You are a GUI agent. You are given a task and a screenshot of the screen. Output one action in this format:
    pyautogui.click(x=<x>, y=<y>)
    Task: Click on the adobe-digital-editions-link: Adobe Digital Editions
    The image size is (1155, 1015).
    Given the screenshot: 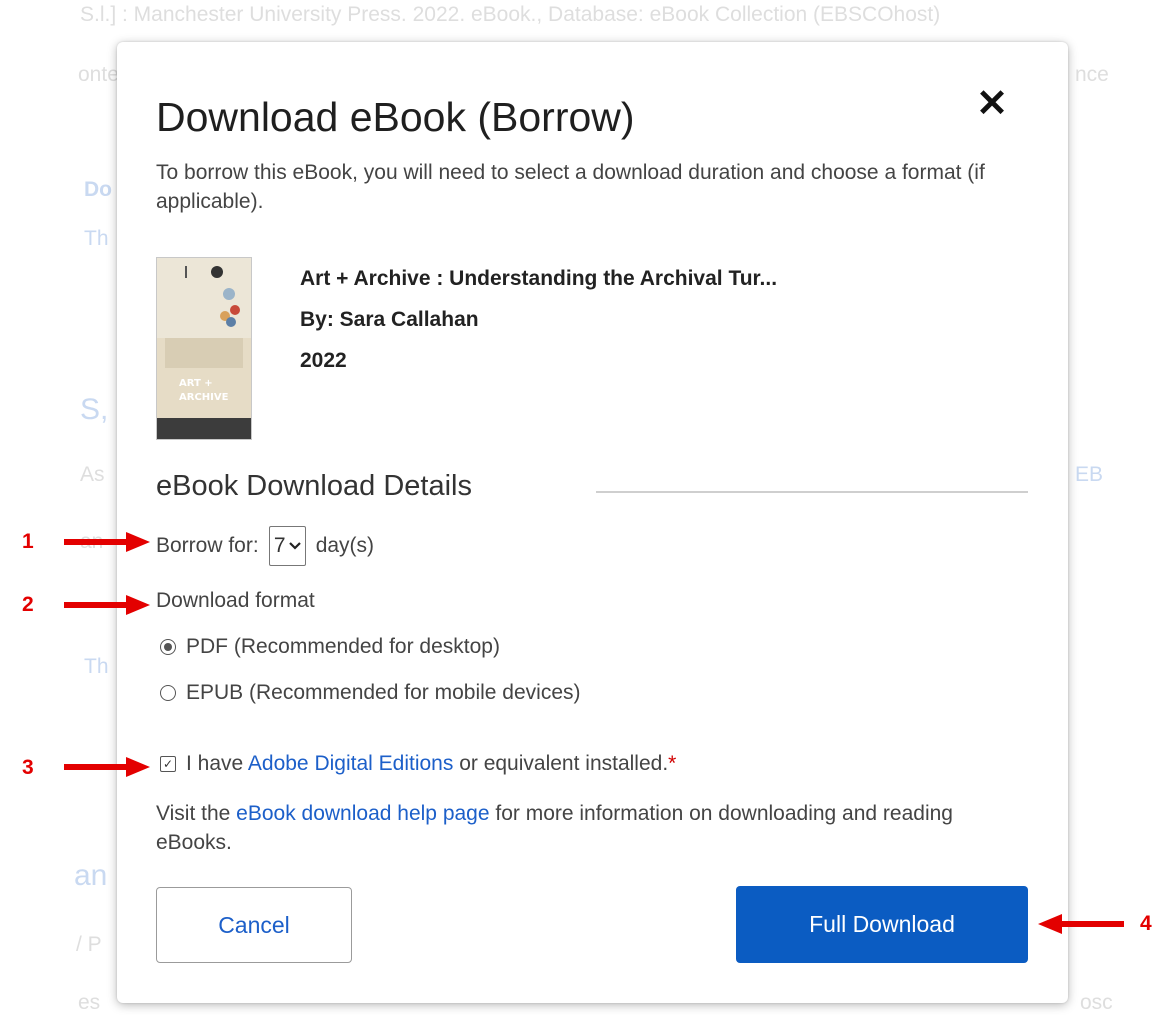 What is the action you would take?
    pyautogui.click(x=350, y=763)
    